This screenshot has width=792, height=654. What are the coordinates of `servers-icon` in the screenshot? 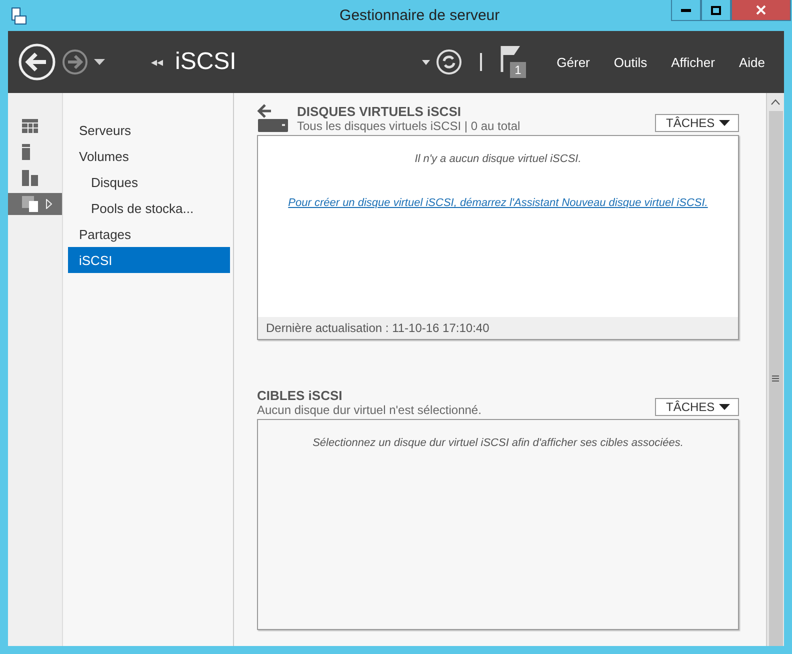 It's located at (30, 178).